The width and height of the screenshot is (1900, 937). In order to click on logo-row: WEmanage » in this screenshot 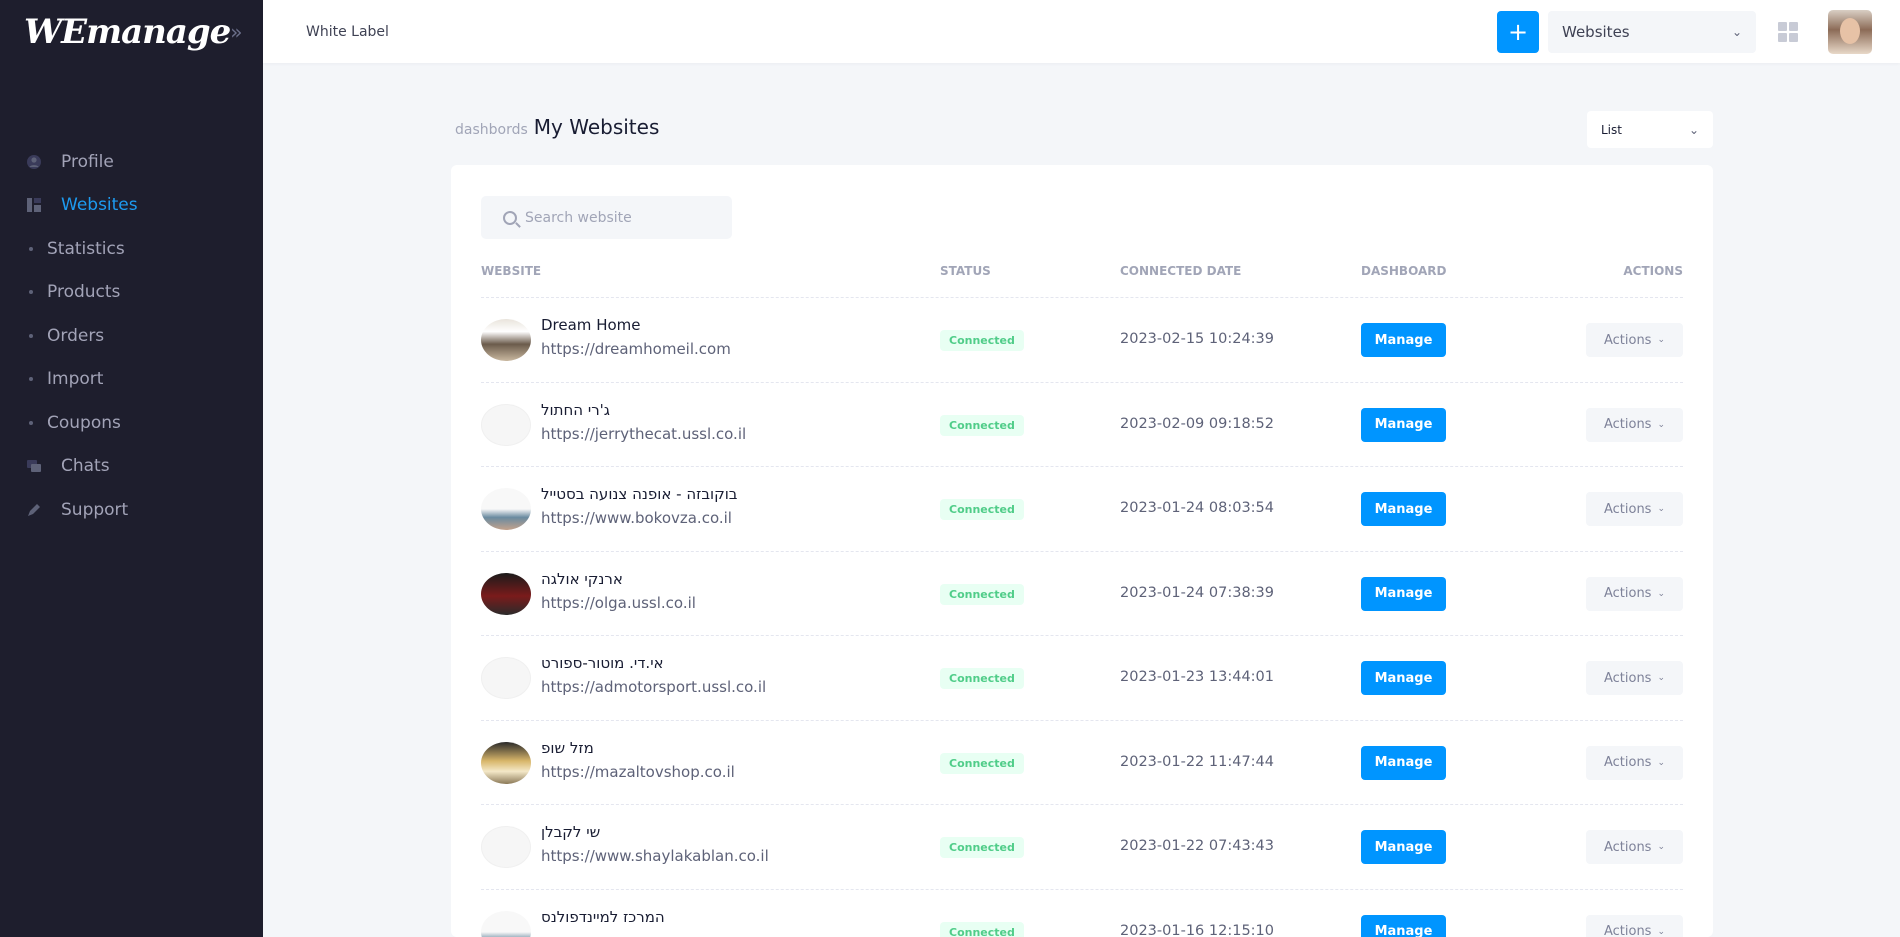, I will do `click(131, 31)`.